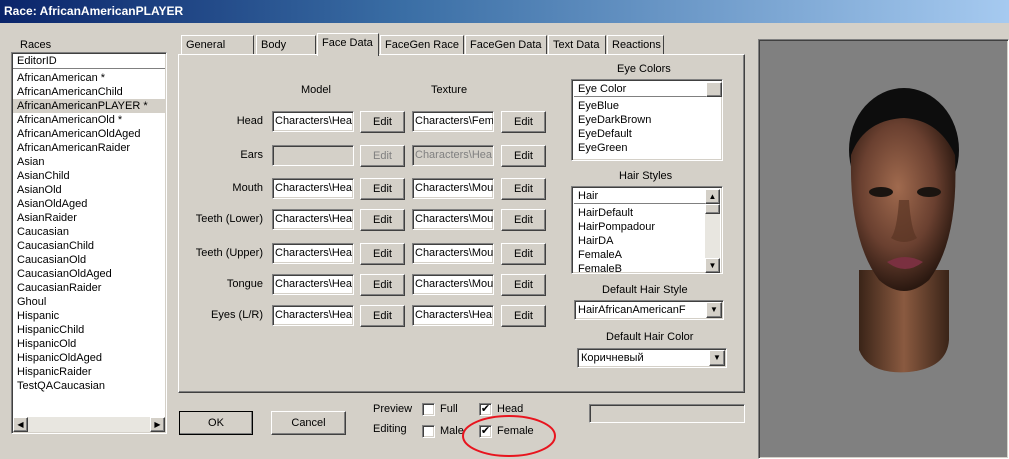 The height and width of the screenshot is (459, 1009). I want to click on race-list-item: AsianOldAged, so click(89, 204).